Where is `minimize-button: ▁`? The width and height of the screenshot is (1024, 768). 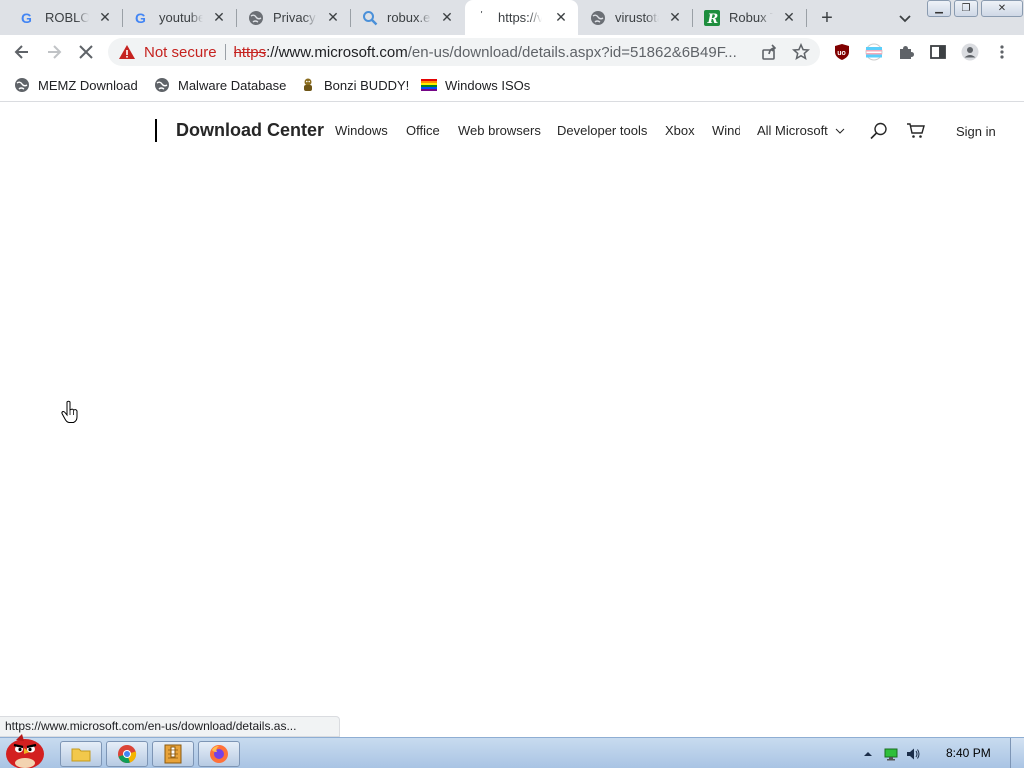 minimize-button: ▁ is located at coordinates (939, 8).